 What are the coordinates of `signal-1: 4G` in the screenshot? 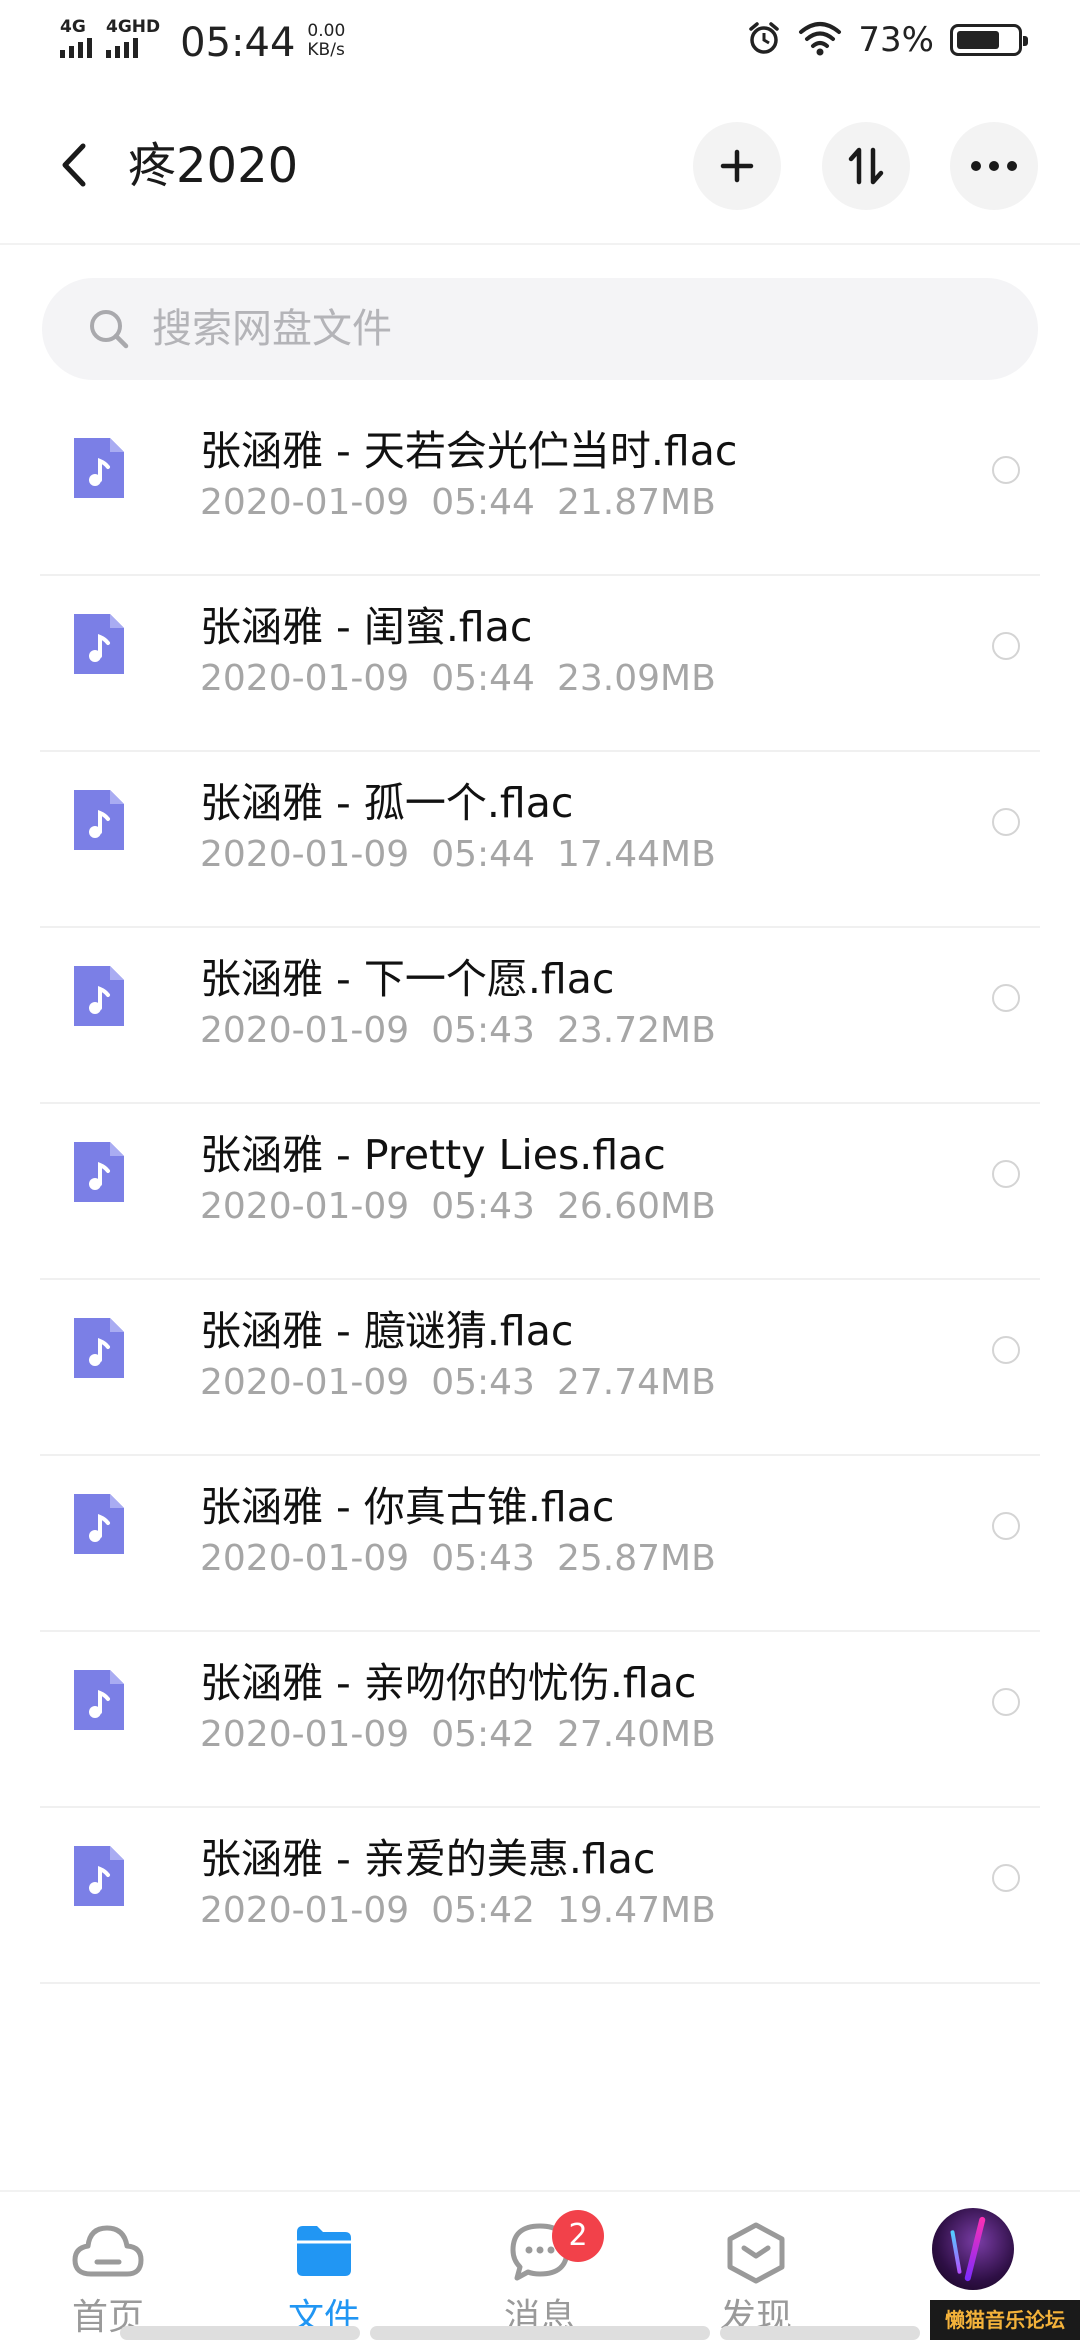 It's located at (76, 38).